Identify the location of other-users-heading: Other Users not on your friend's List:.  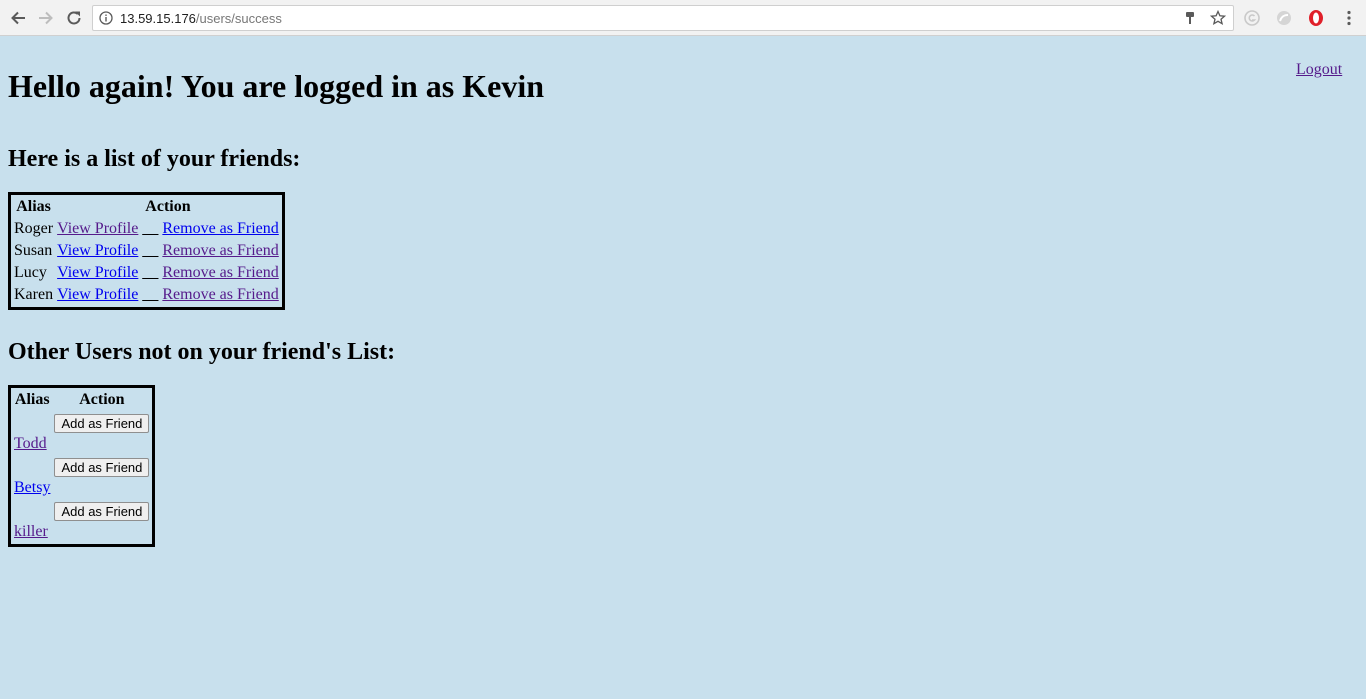
(202, 352).